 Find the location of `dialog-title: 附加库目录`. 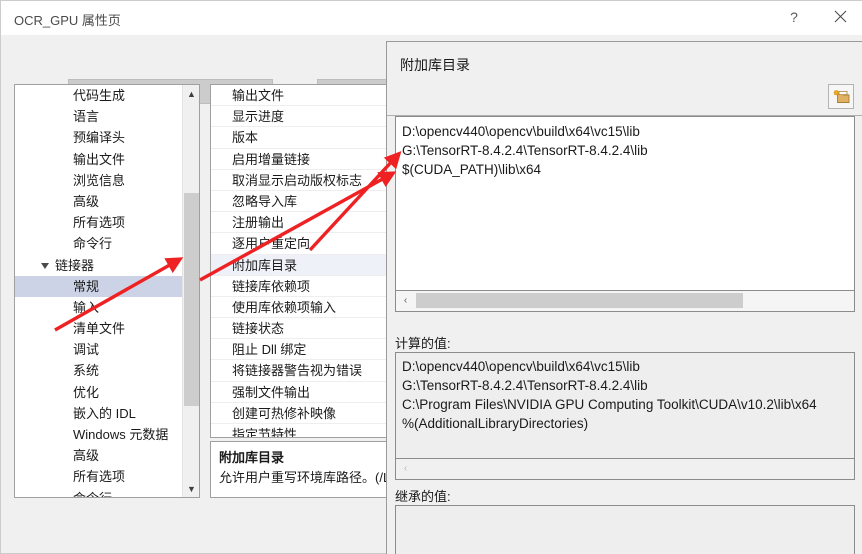

dialog-title: 附加库目录 is located at coordinates (435, 65).